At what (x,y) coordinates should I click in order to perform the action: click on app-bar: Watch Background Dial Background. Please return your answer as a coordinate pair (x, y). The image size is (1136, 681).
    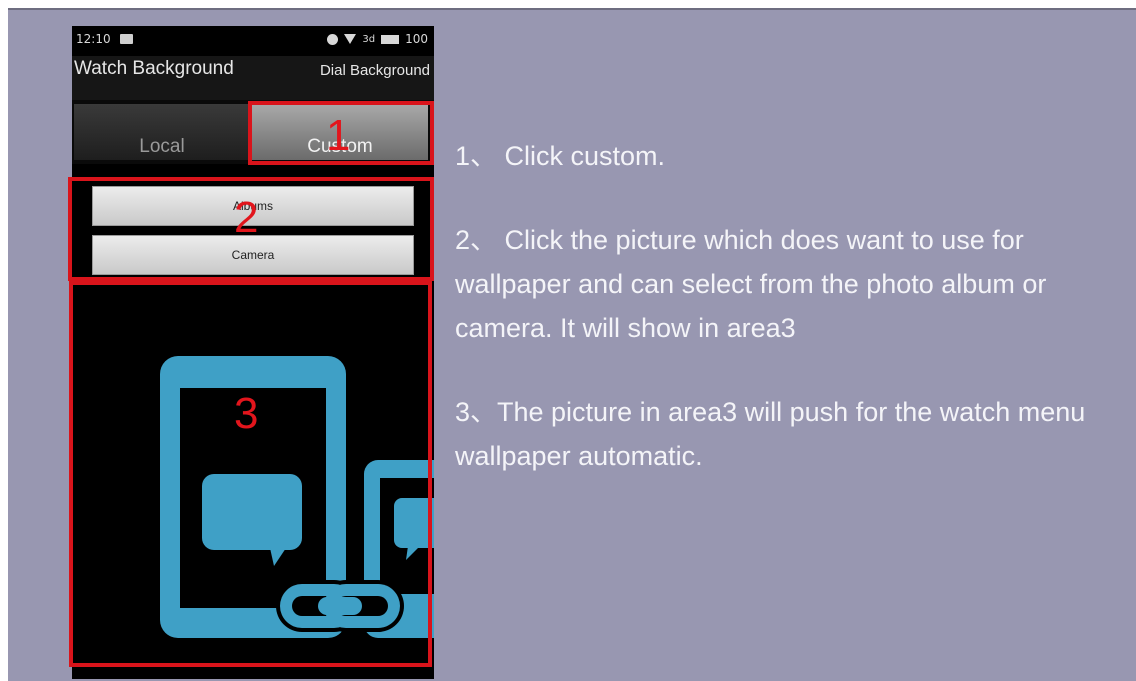
    Looking at the image, I should click on (253, 78).